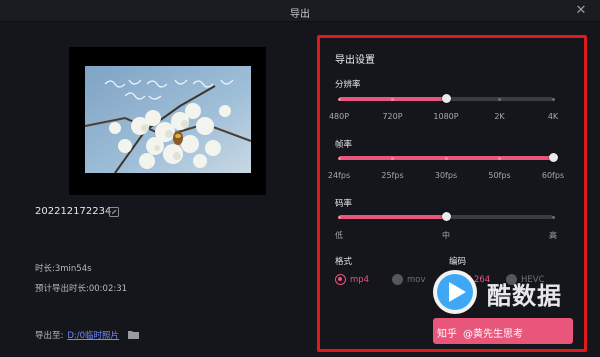  I want to click on radio-selected-icon, so click(340, 279).